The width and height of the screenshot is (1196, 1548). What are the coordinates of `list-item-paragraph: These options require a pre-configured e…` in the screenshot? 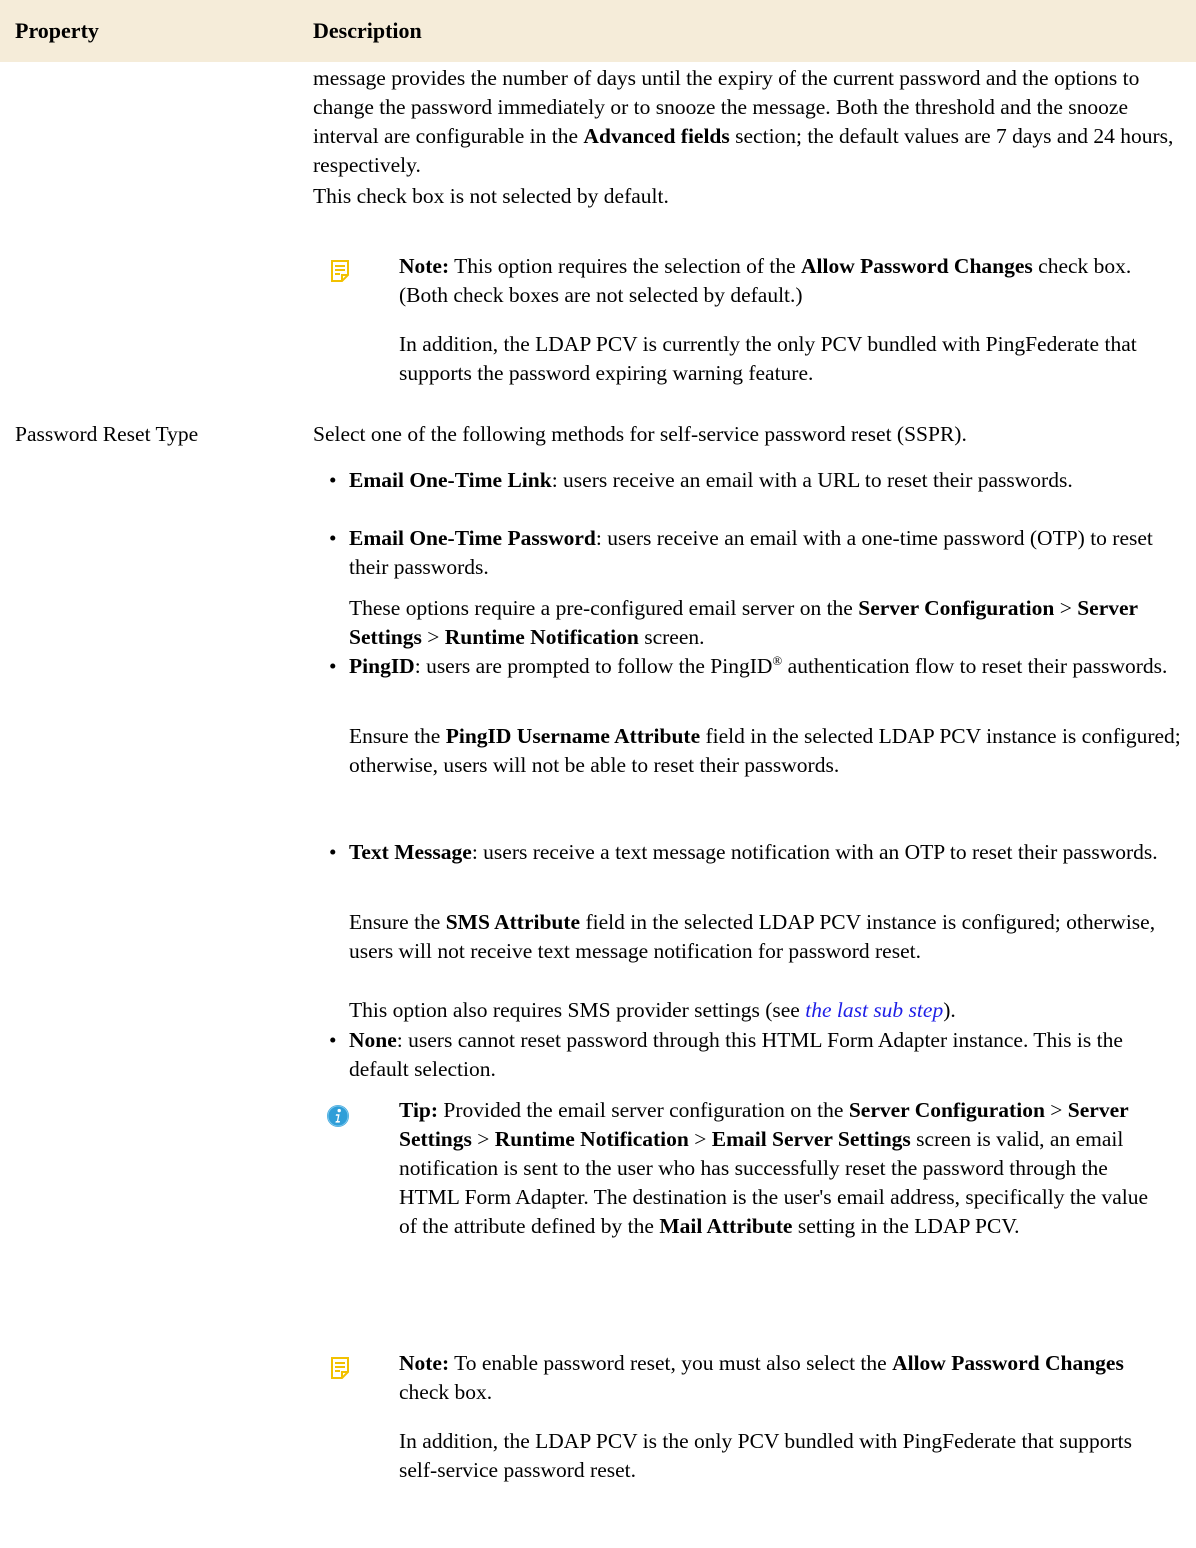 It's located at (767, 623).